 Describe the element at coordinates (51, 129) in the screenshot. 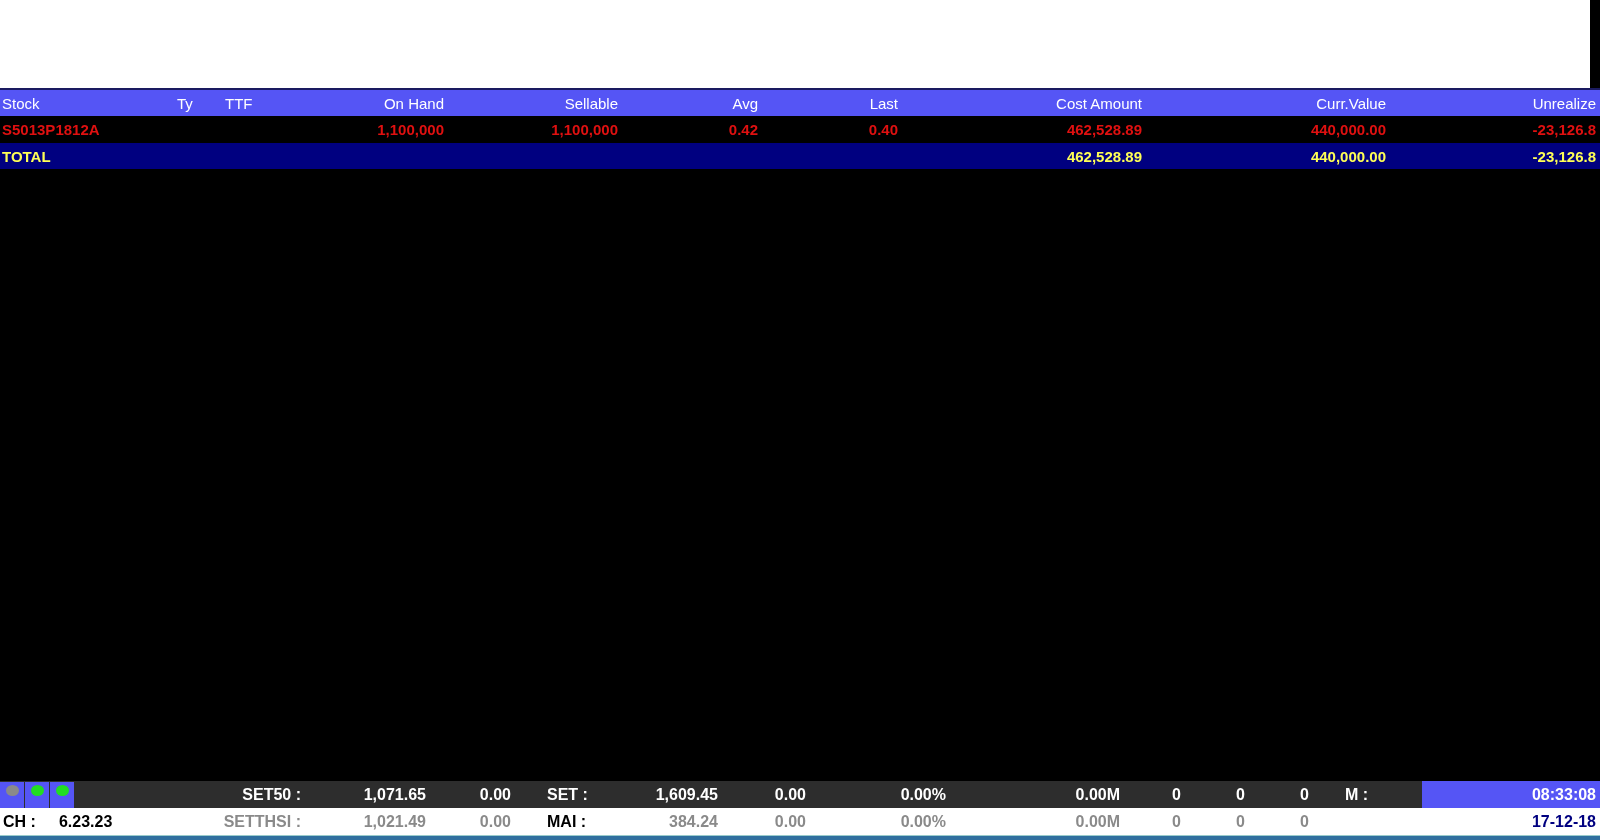

I see `table-cell-text: S5013P1812A` at that location.